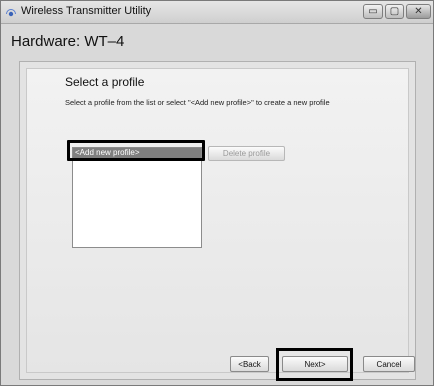 The image size is (434, 386). I want to click on back-button: <Back, so click(249, 364).